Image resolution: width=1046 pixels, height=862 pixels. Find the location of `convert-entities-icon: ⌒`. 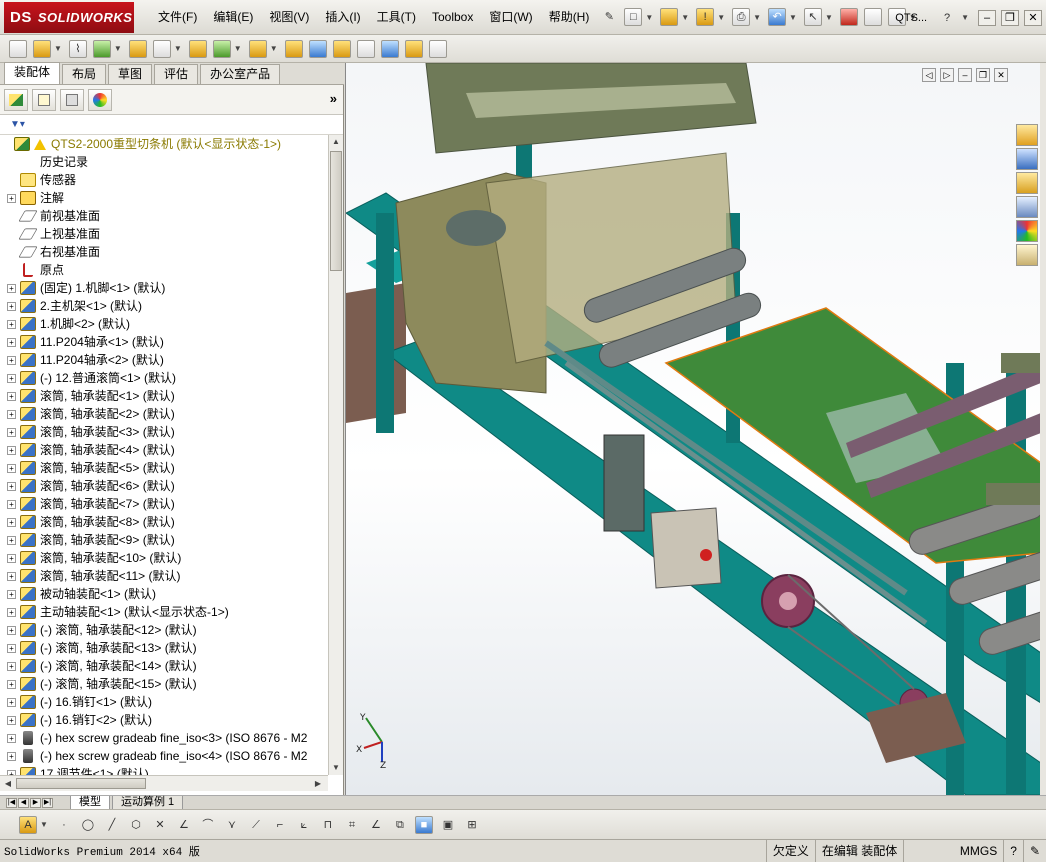

convert-entities-icon: ⌒ is located at coordinates (208, 825).